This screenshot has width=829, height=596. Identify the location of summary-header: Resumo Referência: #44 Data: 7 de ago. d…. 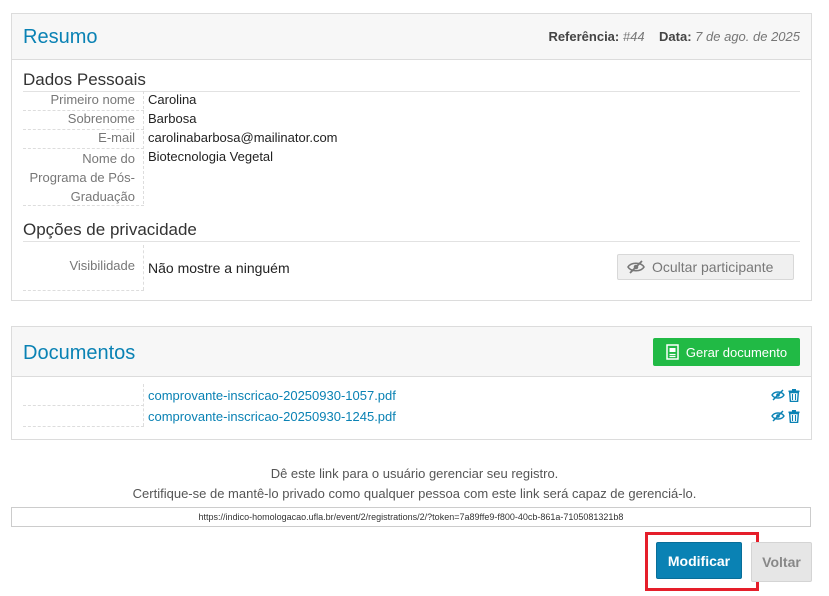
(411, 37).